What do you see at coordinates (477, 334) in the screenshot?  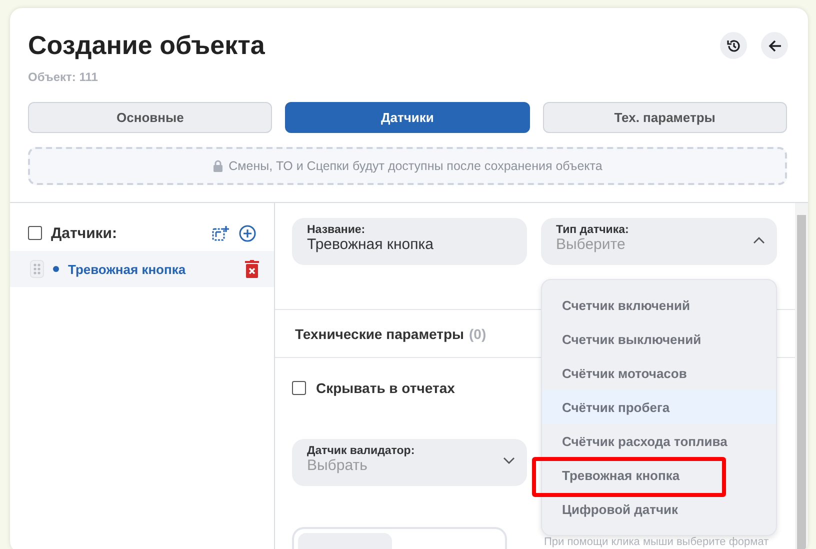 I see `section-count: (0)` at bounding box center [477, 334].